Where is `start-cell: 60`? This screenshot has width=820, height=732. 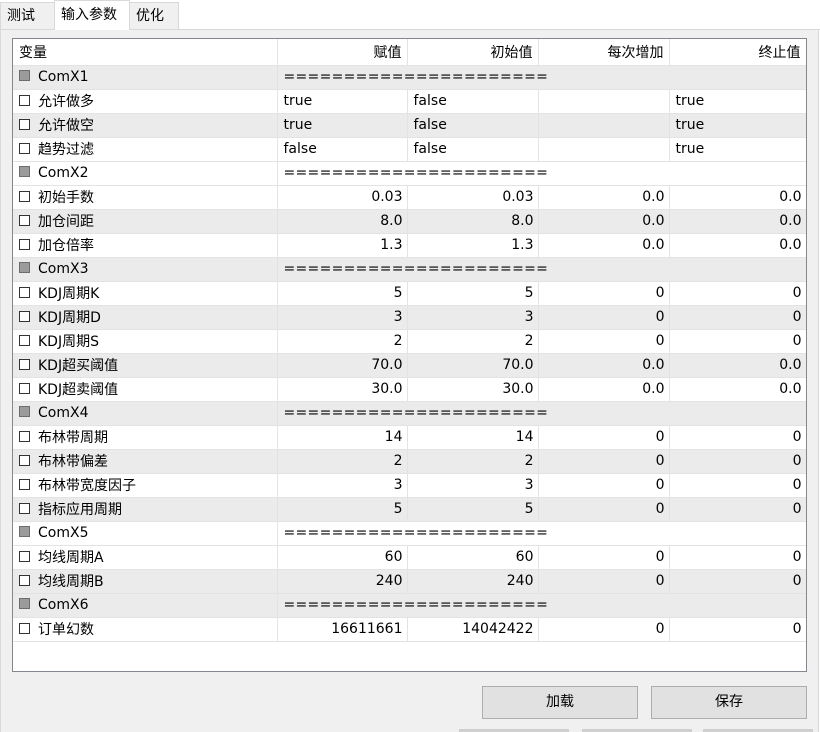
start-cell: 60 is located at coordinates (473, 557).